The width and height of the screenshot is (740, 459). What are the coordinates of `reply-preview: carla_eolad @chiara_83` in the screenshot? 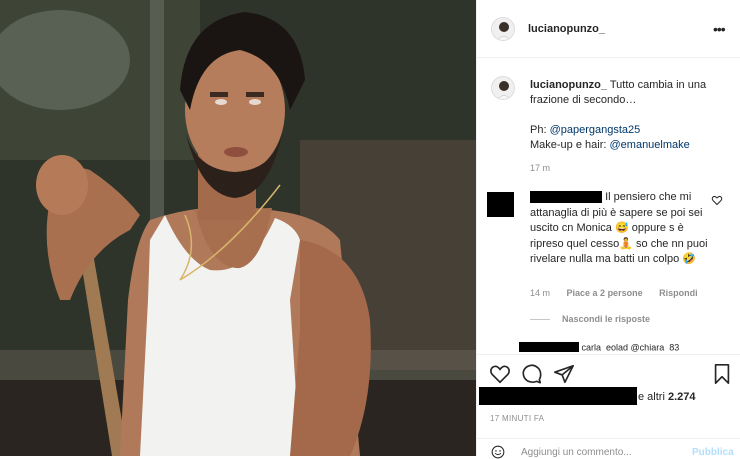 It's located at (629, 347).